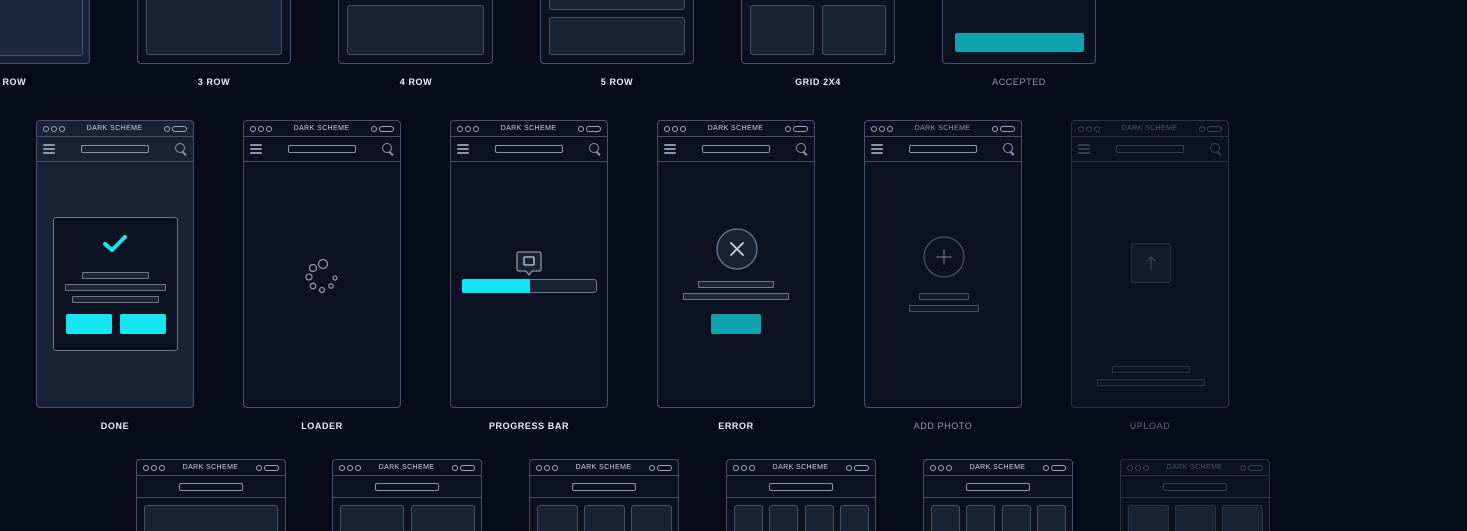 The height and width of the screenshot is (531, 1467). I want to click on caption-error: ERROR, so click(736, 426).